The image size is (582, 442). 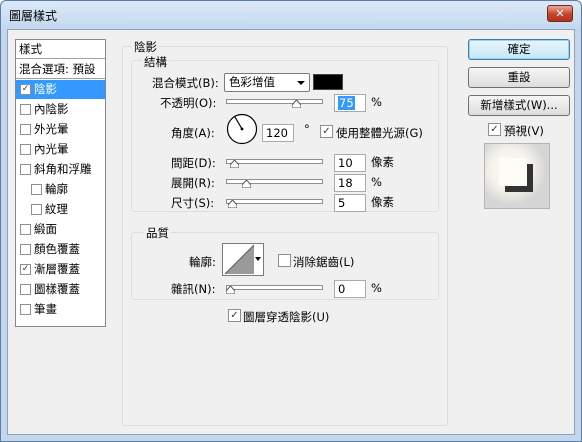 I want to click on spread-slider-thumb, so click(x=246, y=184).